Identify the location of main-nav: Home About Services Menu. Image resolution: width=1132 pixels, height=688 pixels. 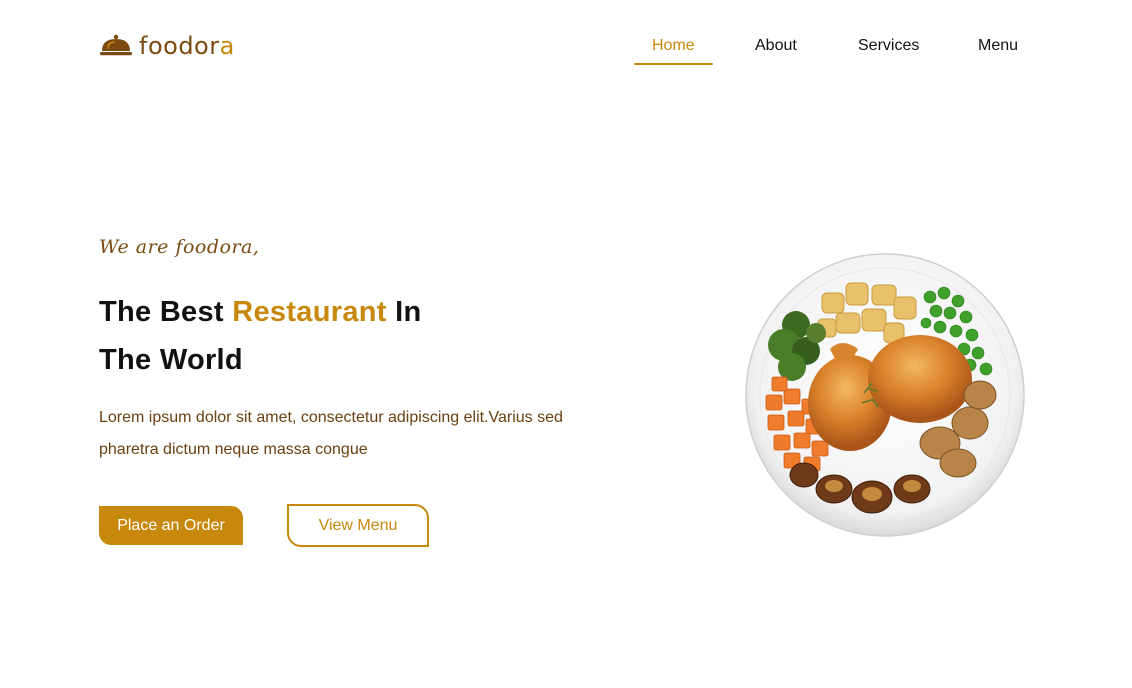
(566, 51).